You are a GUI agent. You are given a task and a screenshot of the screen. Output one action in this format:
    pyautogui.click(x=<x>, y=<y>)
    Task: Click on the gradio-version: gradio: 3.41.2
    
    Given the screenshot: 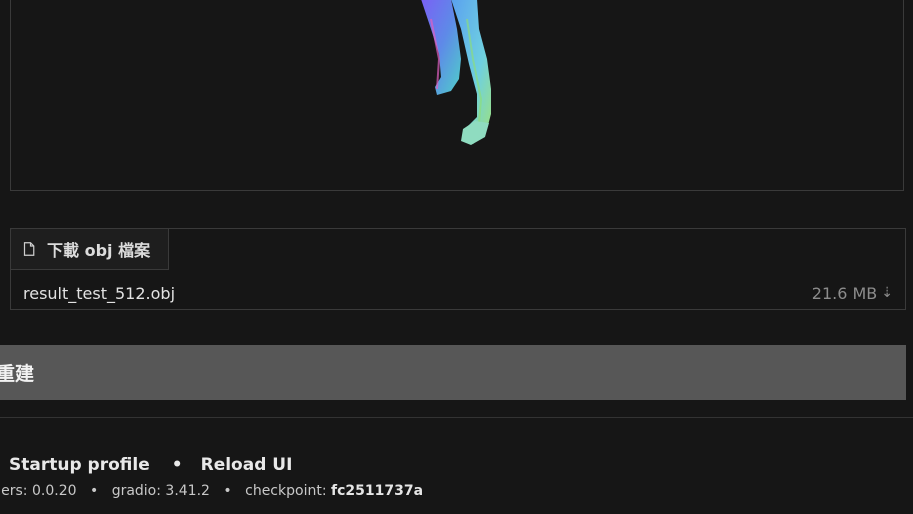 What is the action you would take?
    pyautogui.click(x=160, y=491)
    